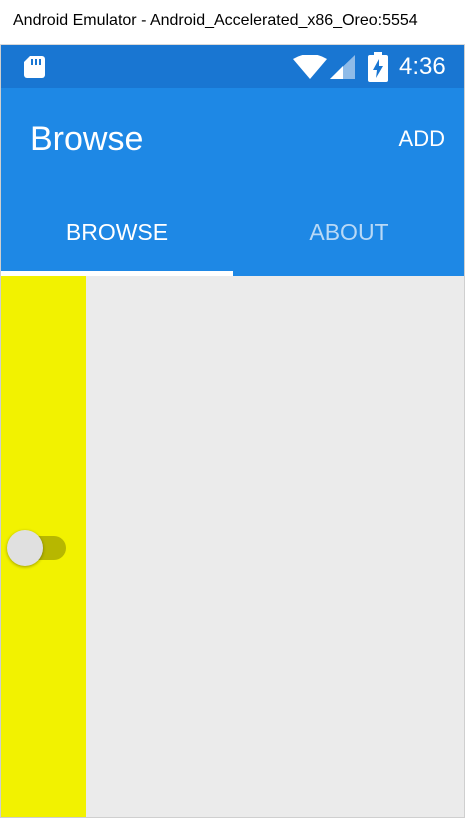  Describe the element at coordinates (310, 67) in the screenshot. I see `wifi-icon` at that location.